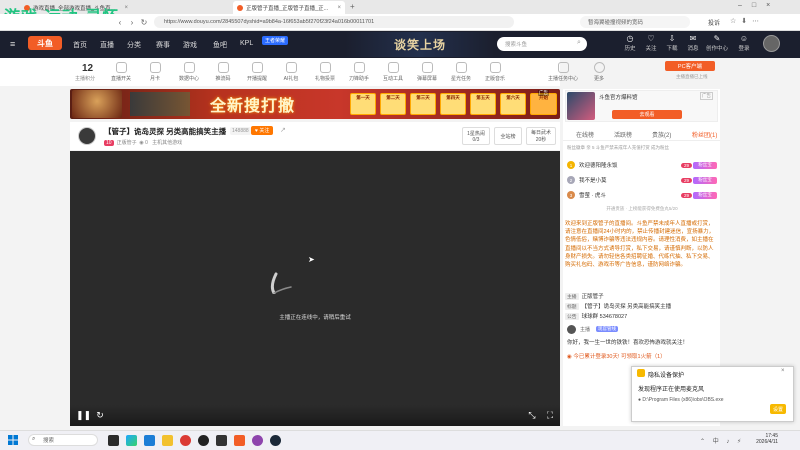 This screenshot has height=450, width=800. I want to click on tool-item: 直播开关, so click(121, 72).